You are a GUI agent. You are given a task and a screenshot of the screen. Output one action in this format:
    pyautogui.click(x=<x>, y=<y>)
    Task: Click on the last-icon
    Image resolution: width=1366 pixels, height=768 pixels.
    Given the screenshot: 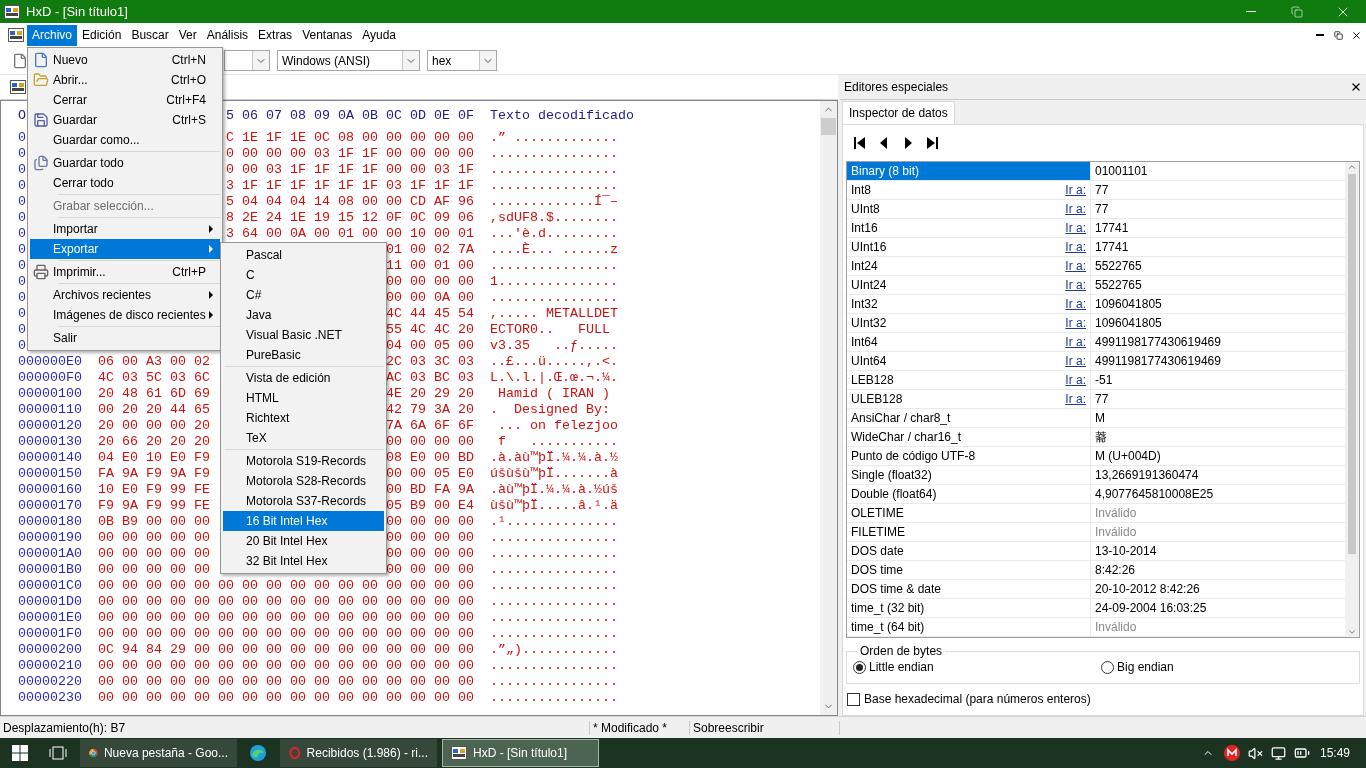 What is the action you would take?
    pyautogui.click(x=932, y=143)
    